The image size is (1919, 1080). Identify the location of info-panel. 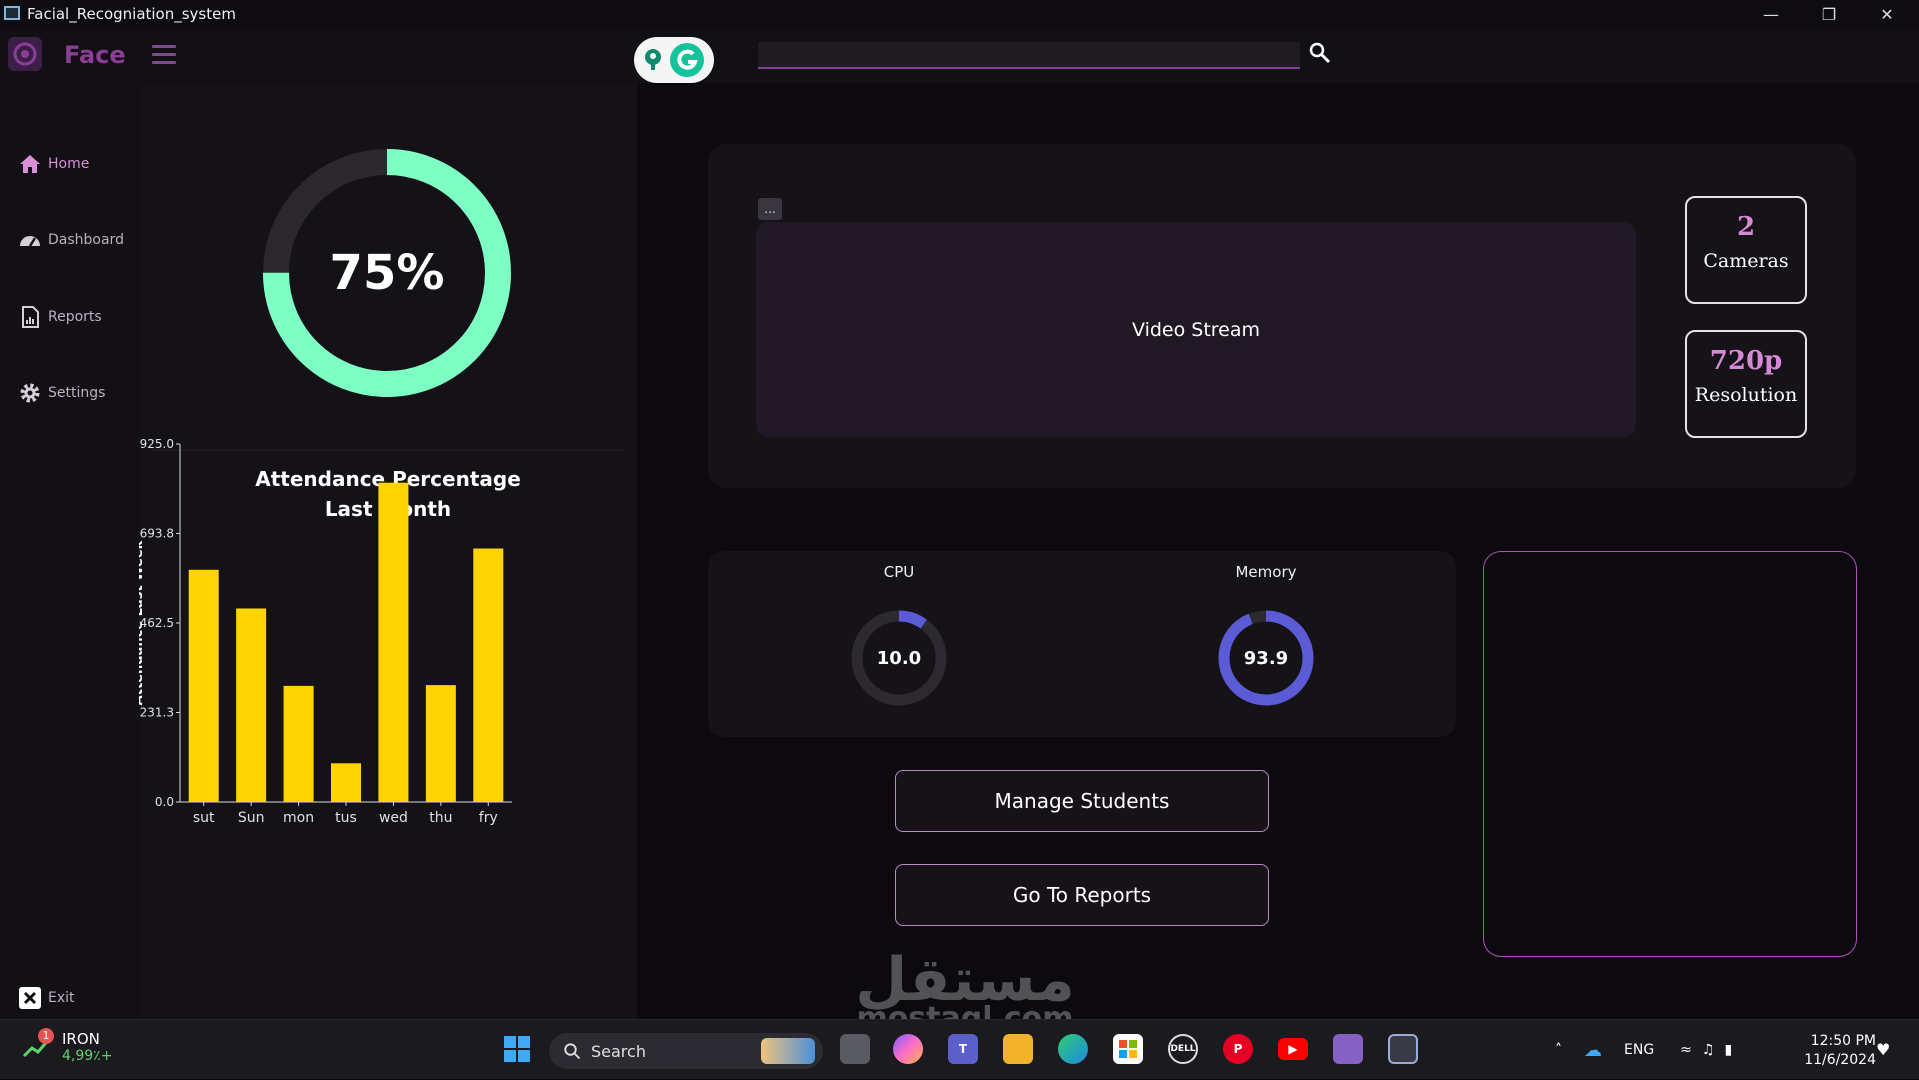
(1670, 754).